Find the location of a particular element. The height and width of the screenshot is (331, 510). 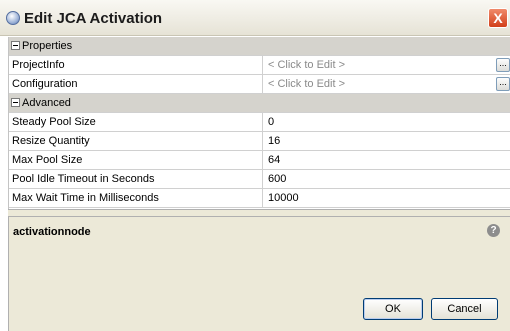

property-row-resize-quantity: Resize Quantity 16 is located at coordinates (259, 141).